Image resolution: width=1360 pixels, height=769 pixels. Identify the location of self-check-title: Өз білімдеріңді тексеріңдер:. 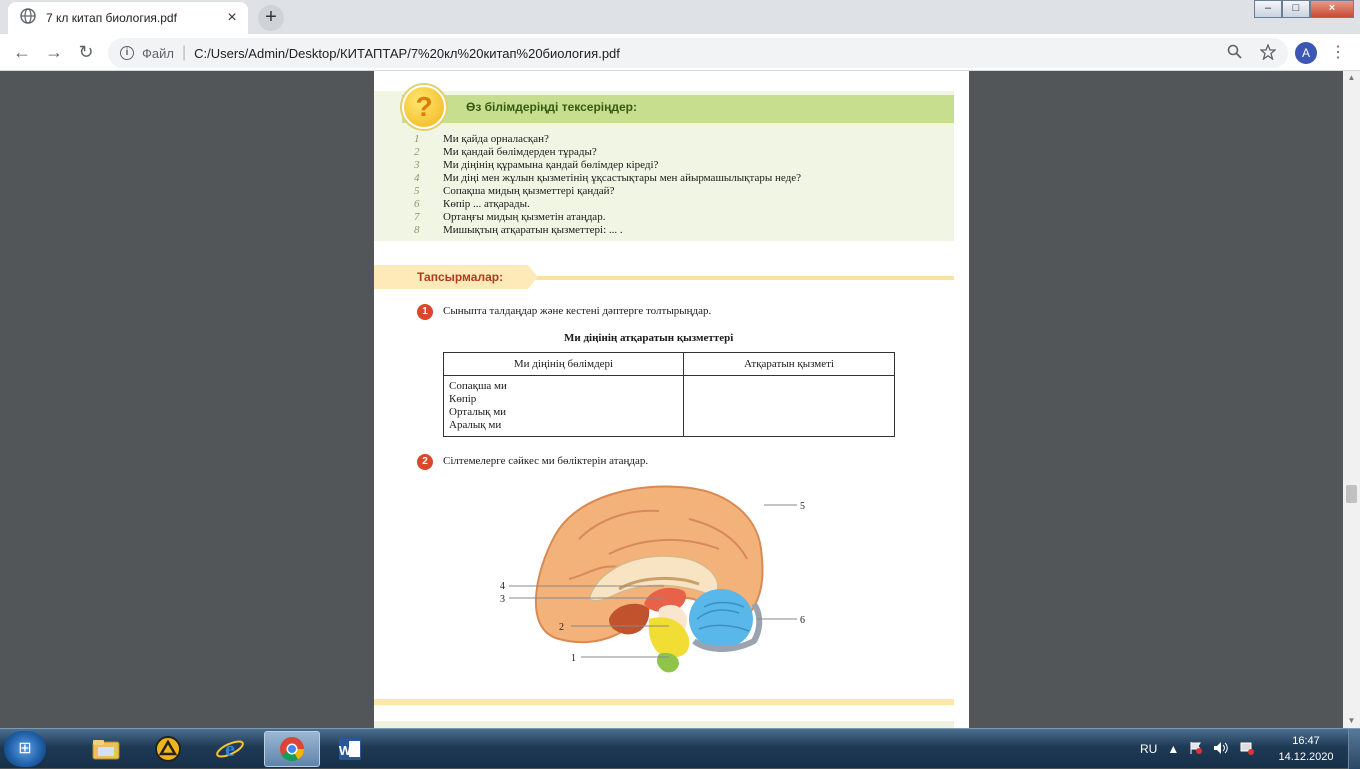
(551, 107).